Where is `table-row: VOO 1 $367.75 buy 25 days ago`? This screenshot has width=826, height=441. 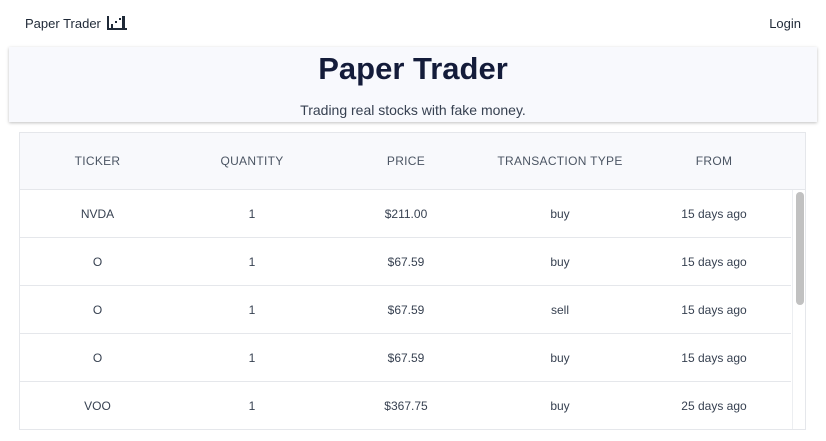
table-row: VOO 1 $367.75 buy 25 days ago is located at coordinates (405, 405).